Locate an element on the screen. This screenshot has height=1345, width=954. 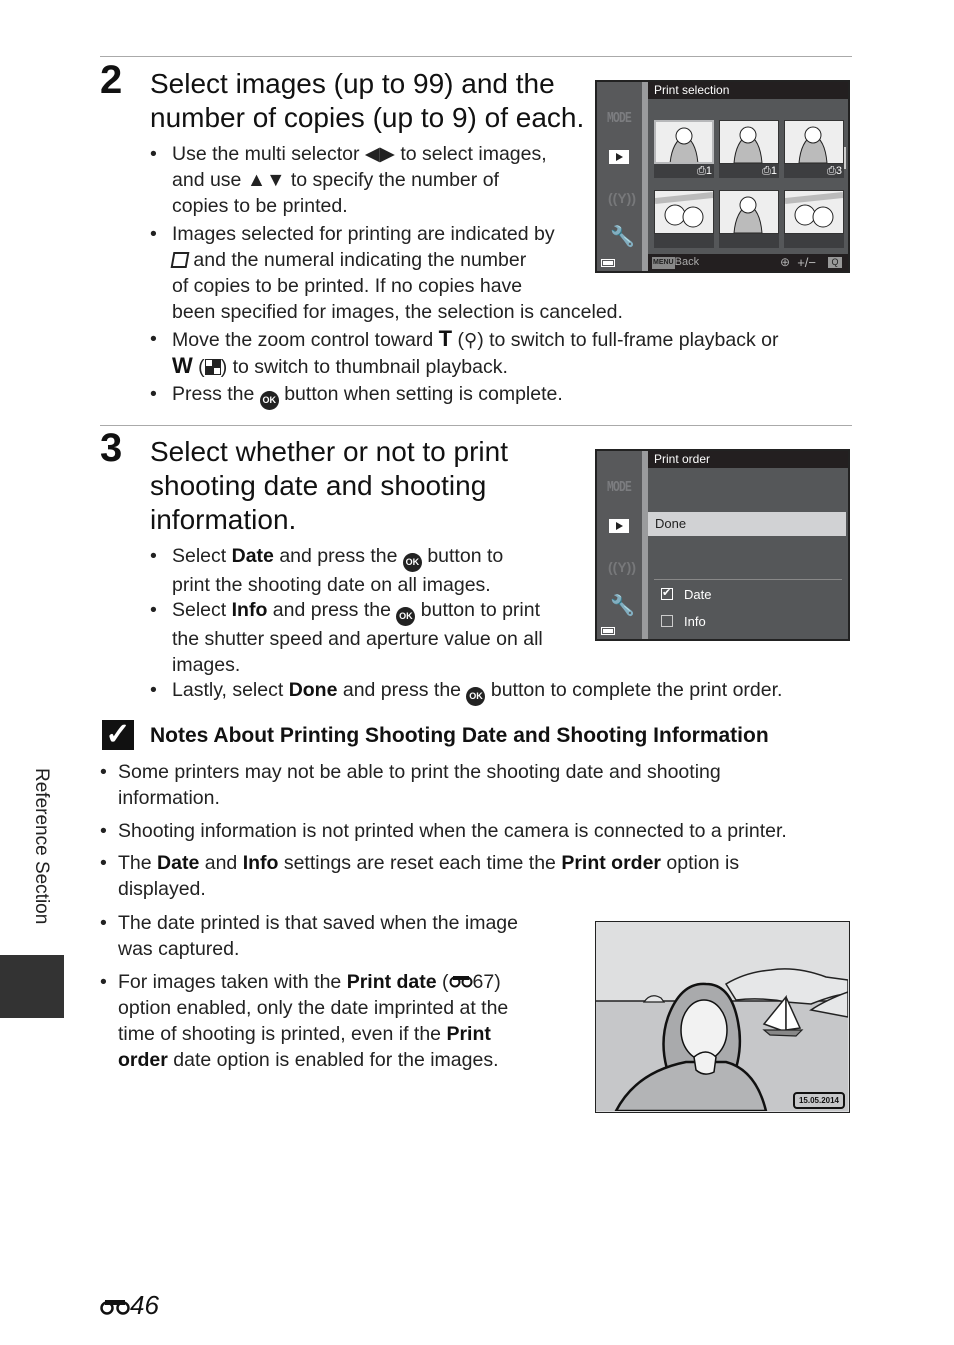
section-tab-label: Reference Section is located at coordinates (41, 846).